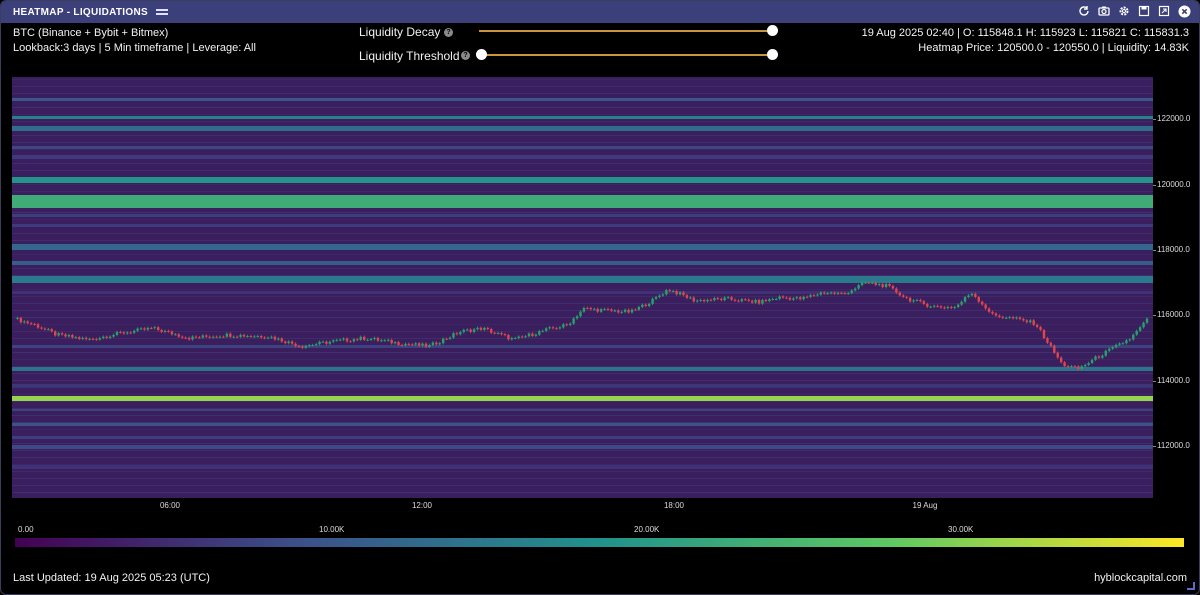  What do you see at coordinates (961, 529) in the screenshot?
I see `colorbar-tick-label: 30.00K` at bounding box center [961, 529].